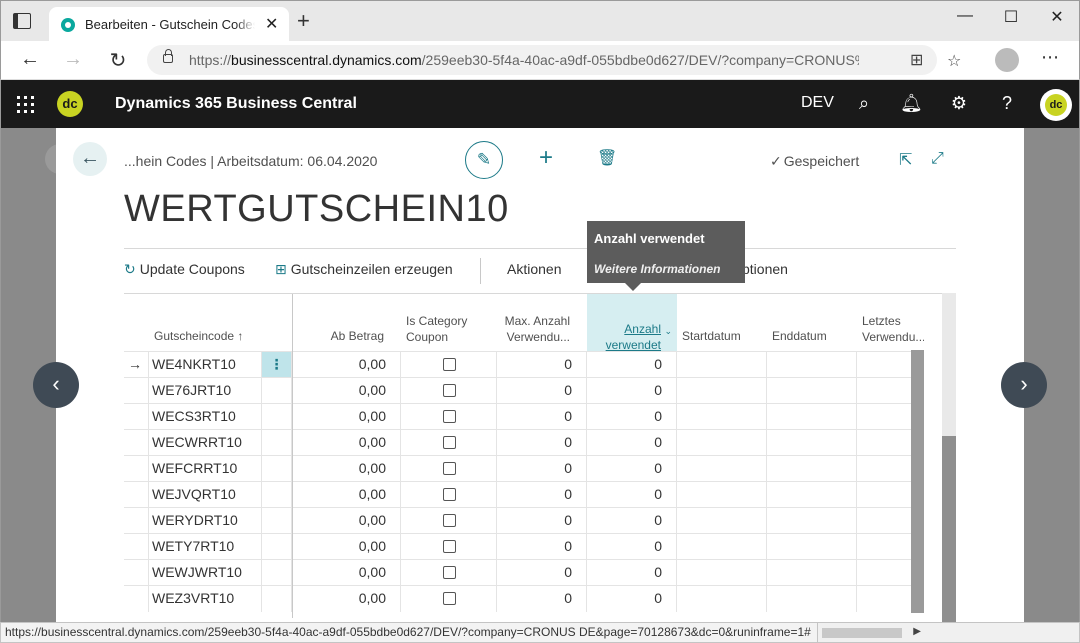 The height and width of the screenshot is (643, 1080). I want to click on col-header-start: Startdatum, so click(711, 336).